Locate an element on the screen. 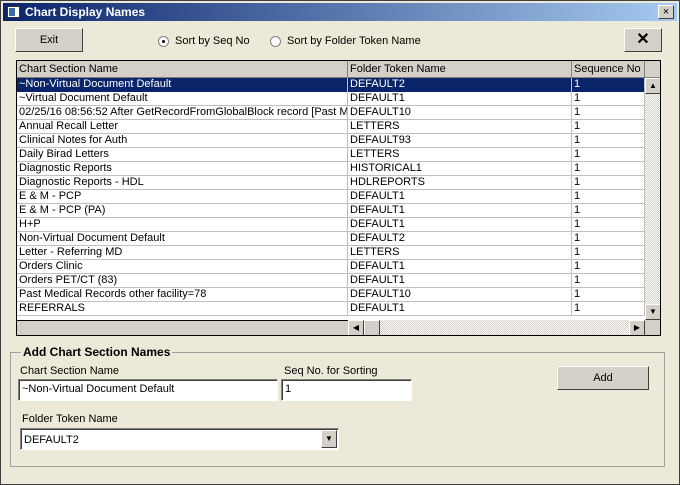 This screenshot has width=680, height=485. chevron-down-icon: ▼ is located at coordinates (329, 439).